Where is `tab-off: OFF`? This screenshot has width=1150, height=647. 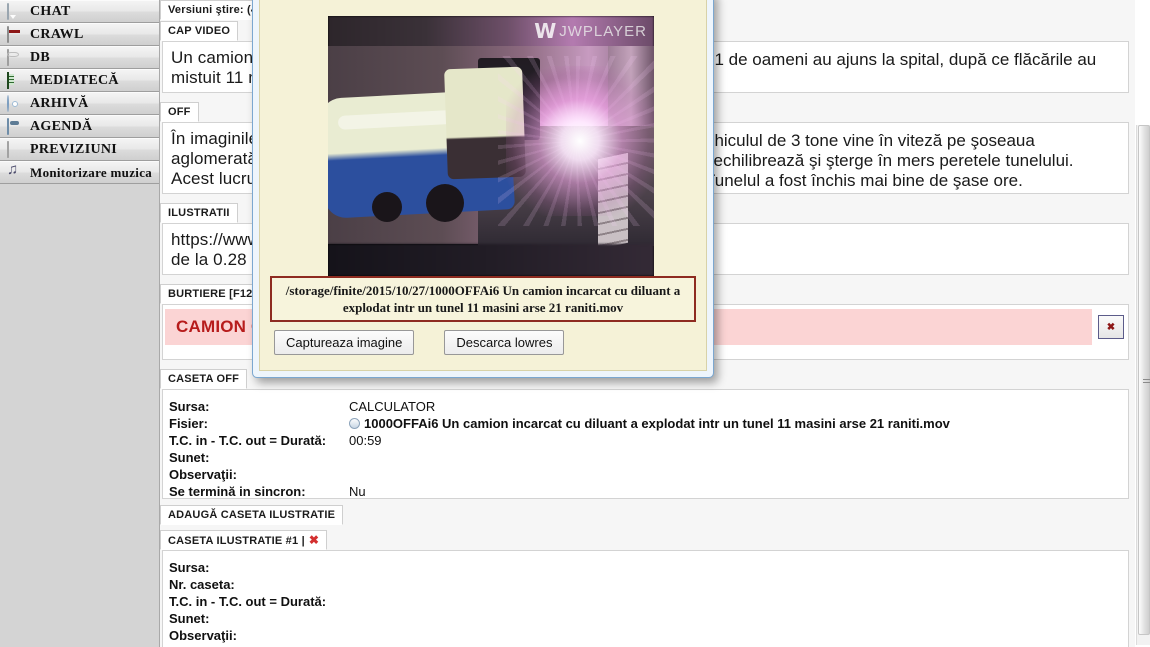 tab-off: OFF is located at coordinates (179, 112).